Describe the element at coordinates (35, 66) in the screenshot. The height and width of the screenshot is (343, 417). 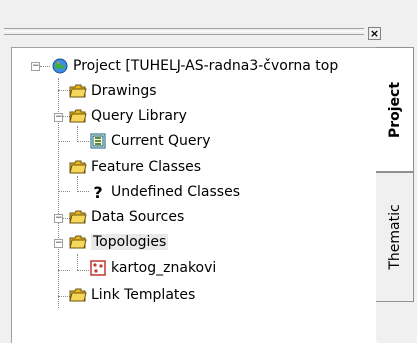
I see `root-expander: −` at that location.